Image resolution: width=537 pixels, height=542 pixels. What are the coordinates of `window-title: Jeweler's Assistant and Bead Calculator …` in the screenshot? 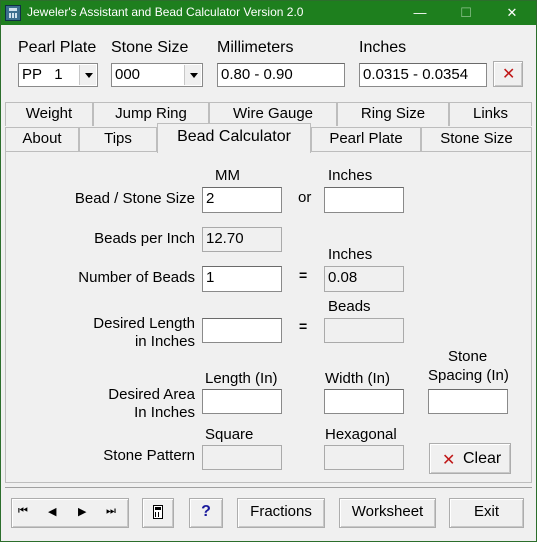 It's located at (165, 12).